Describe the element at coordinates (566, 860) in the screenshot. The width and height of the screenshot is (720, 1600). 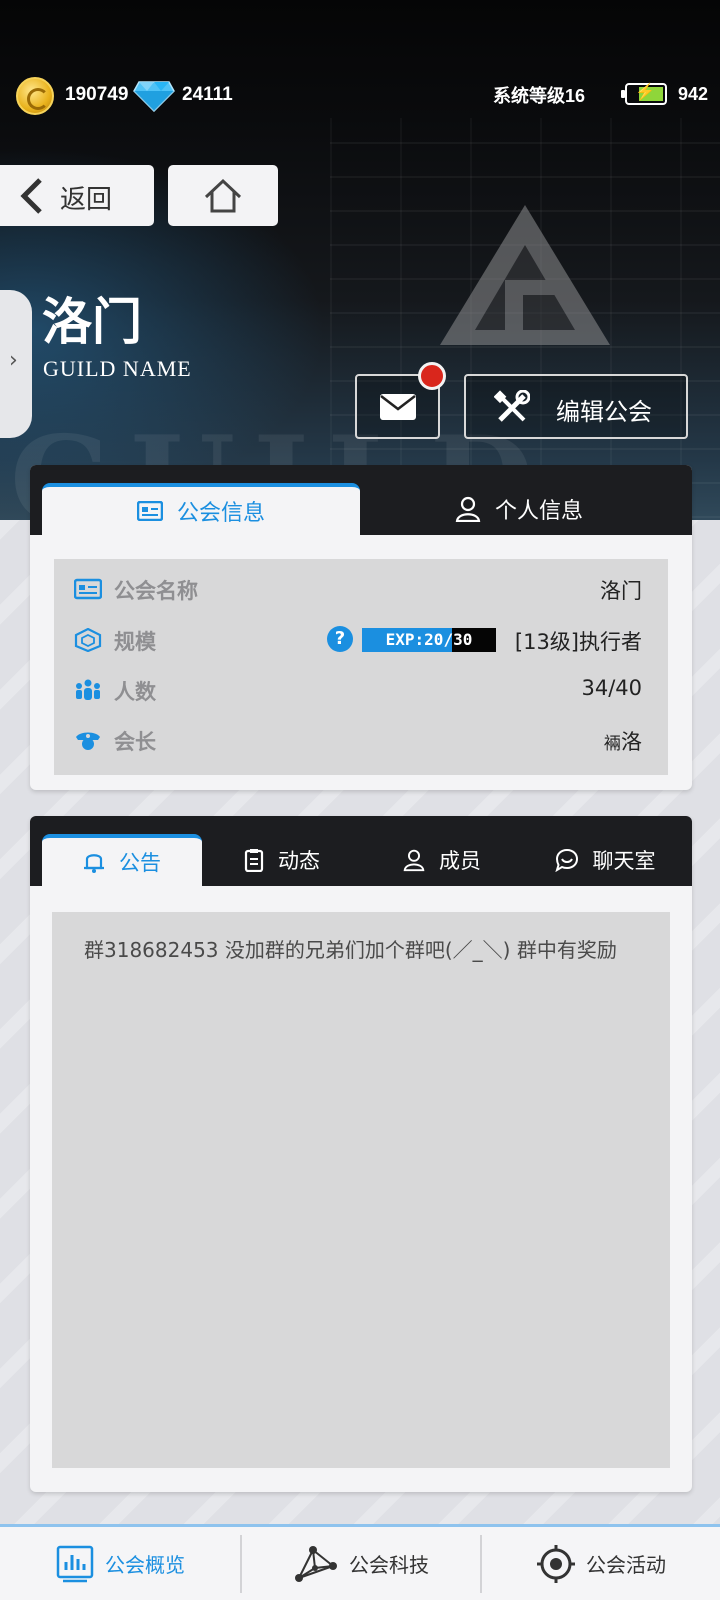
I see `chat-icon` at that location.